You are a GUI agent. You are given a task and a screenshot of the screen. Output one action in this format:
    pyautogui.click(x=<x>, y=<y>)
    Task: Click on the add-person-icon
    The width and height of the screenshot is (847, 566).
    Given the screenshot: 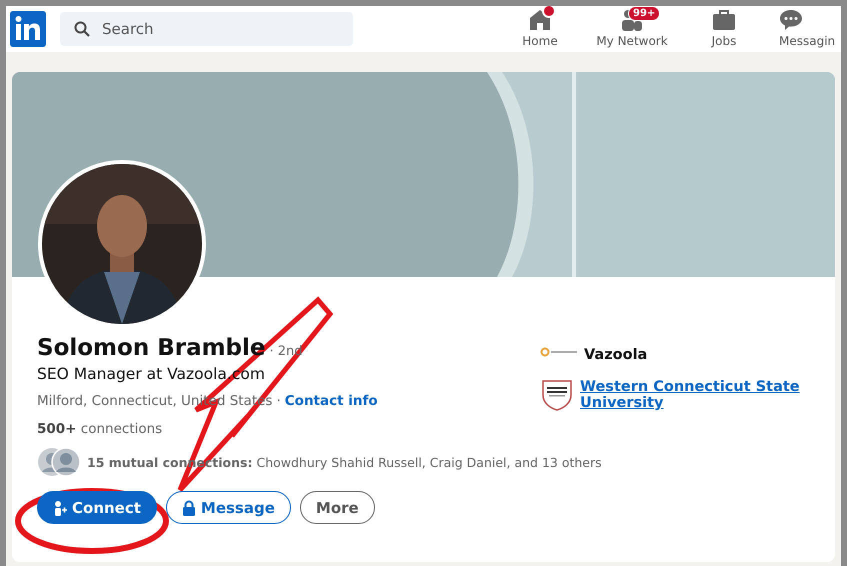 What is the action you would take?
    pyautogui.click(x=60, y=508)
    